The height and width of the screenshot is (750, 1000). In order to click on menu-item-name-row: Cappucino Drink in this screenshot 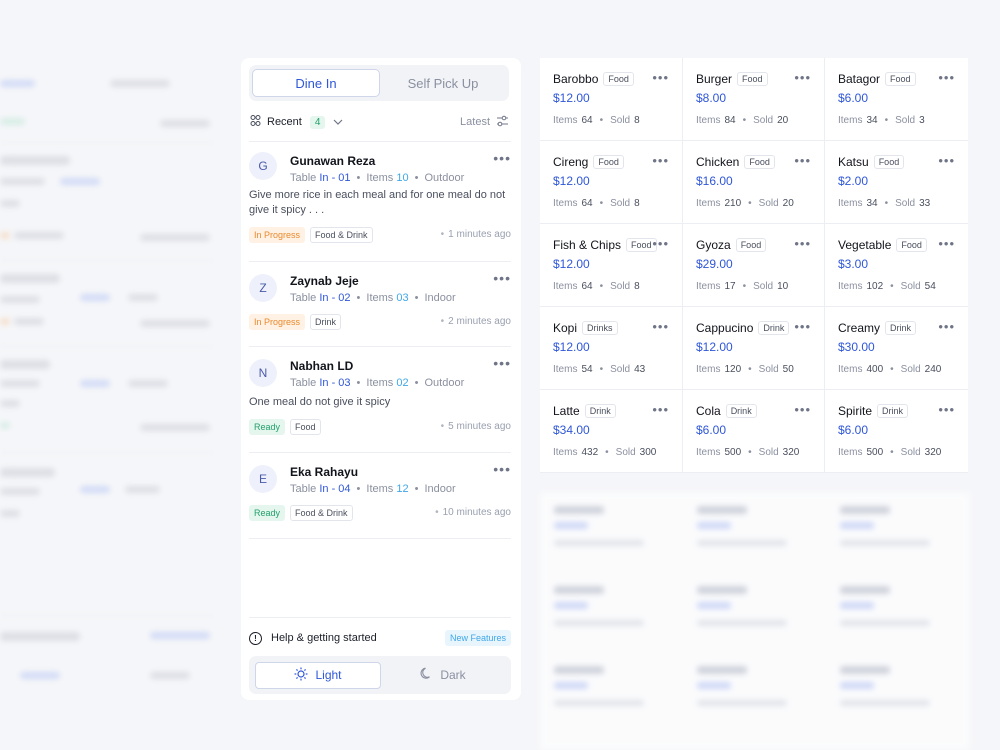, I will do `click(743, 328)`.